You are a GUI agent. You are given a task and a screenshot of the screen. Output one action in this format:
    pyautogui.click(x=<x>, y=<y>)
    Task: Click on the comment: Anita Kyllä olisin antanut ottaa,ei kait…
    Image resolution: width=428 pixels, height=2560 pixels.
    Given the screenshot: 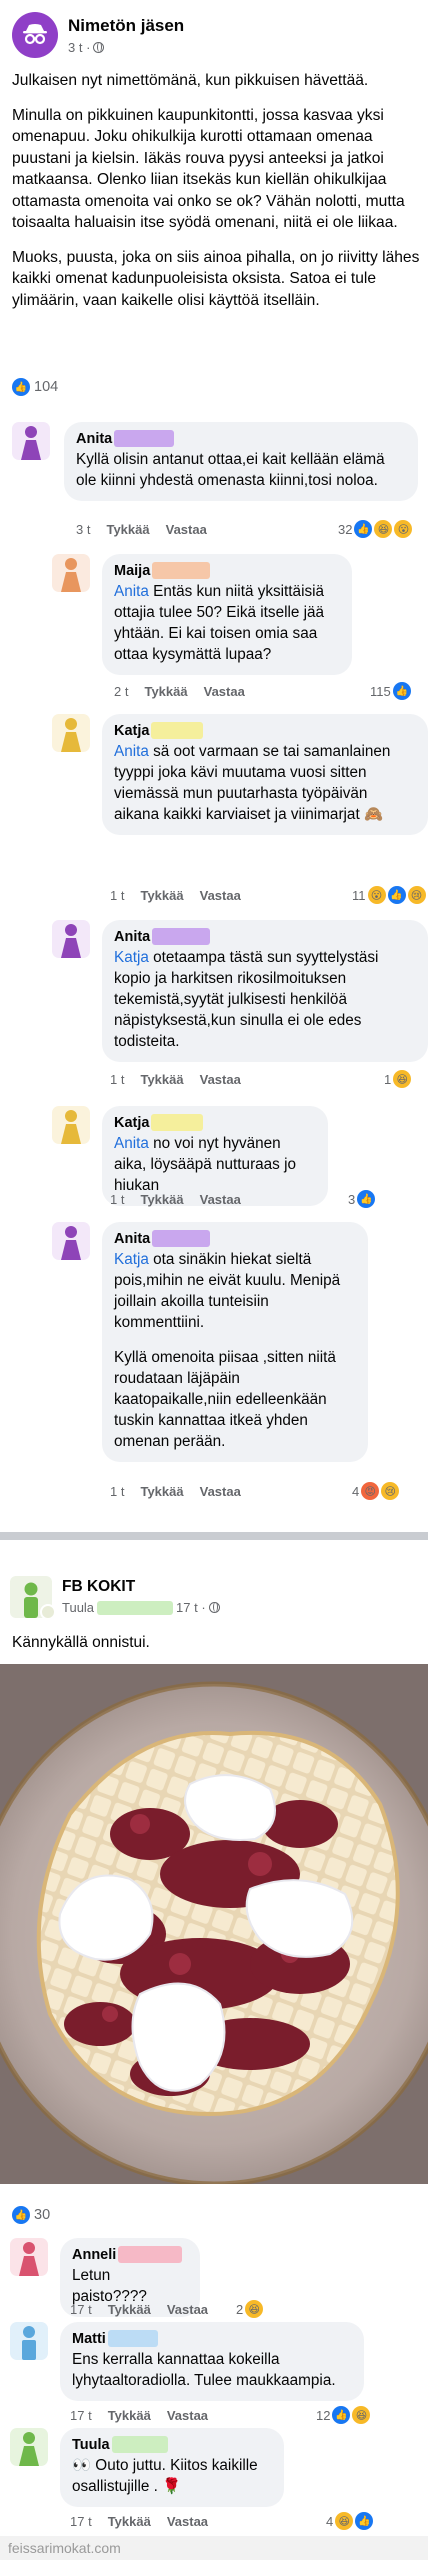 What is the action you would take?
    pyautogui.click(x=217, y=487)
    